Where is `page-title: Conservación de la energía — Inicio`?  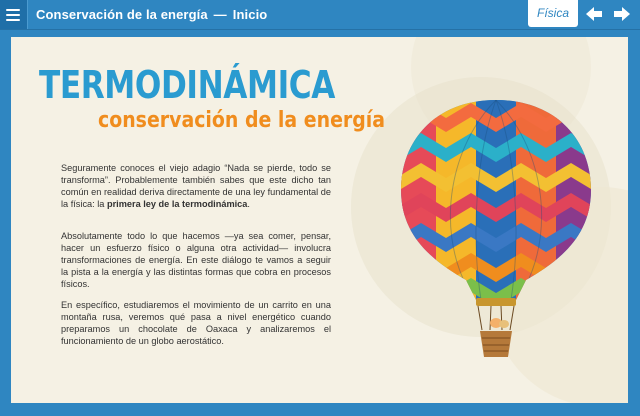
page-title: Conservación de la energía — Inicio is located at coordinates (151, 14).